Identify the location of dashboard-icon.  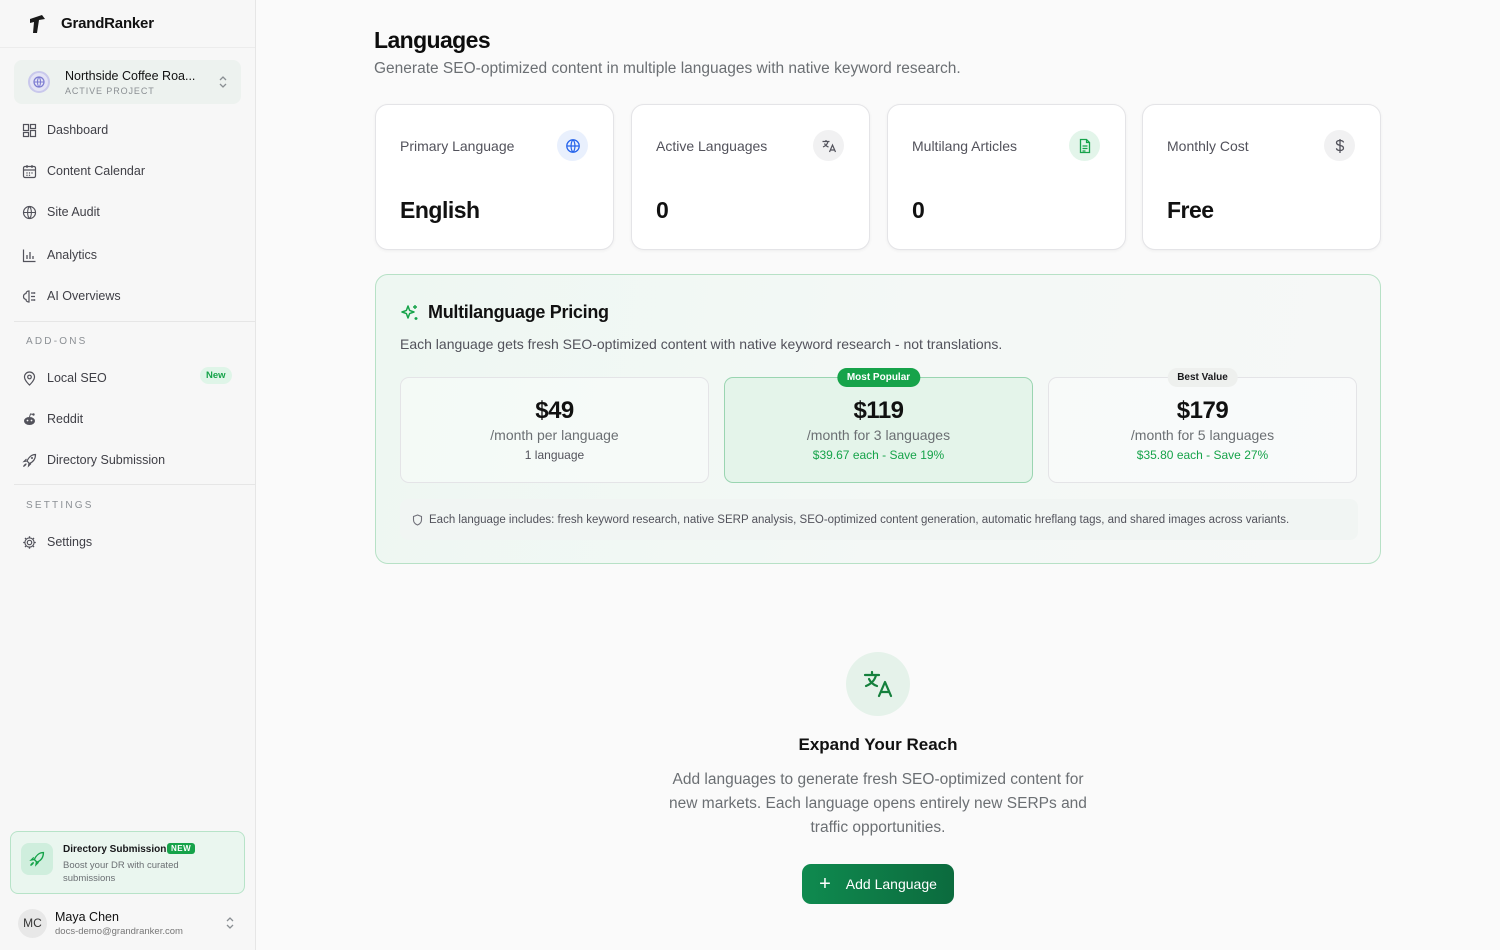
(29, 130).